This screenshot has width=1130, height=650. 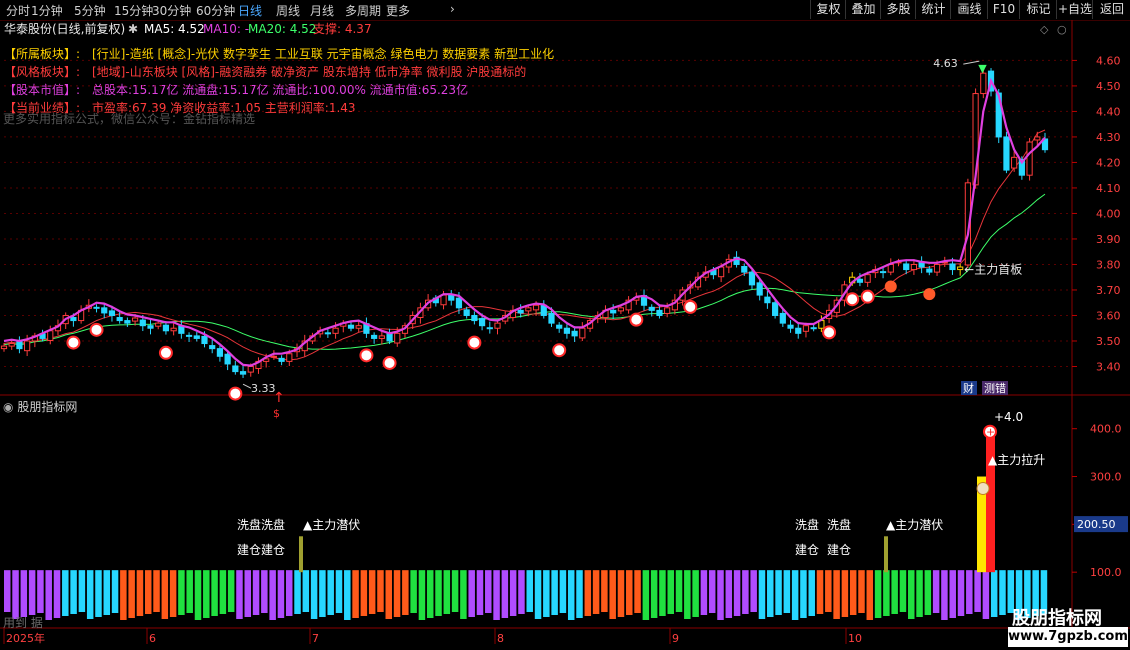 What do you see at coordinates (863, 9) in the screenshot?
I see `toolbar-button-1: 叠加` at bounding box center [863, 9].